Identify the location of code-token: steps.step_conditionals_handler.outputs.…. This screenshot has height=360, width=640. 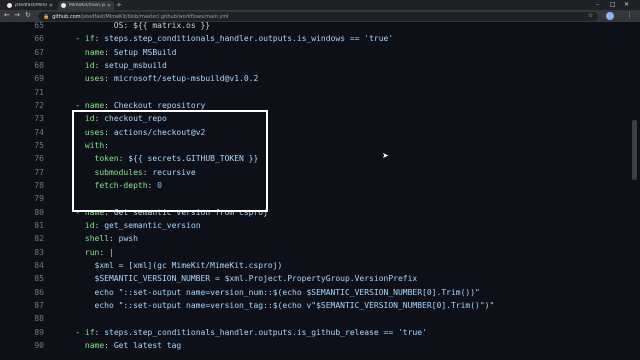
(249, 39).